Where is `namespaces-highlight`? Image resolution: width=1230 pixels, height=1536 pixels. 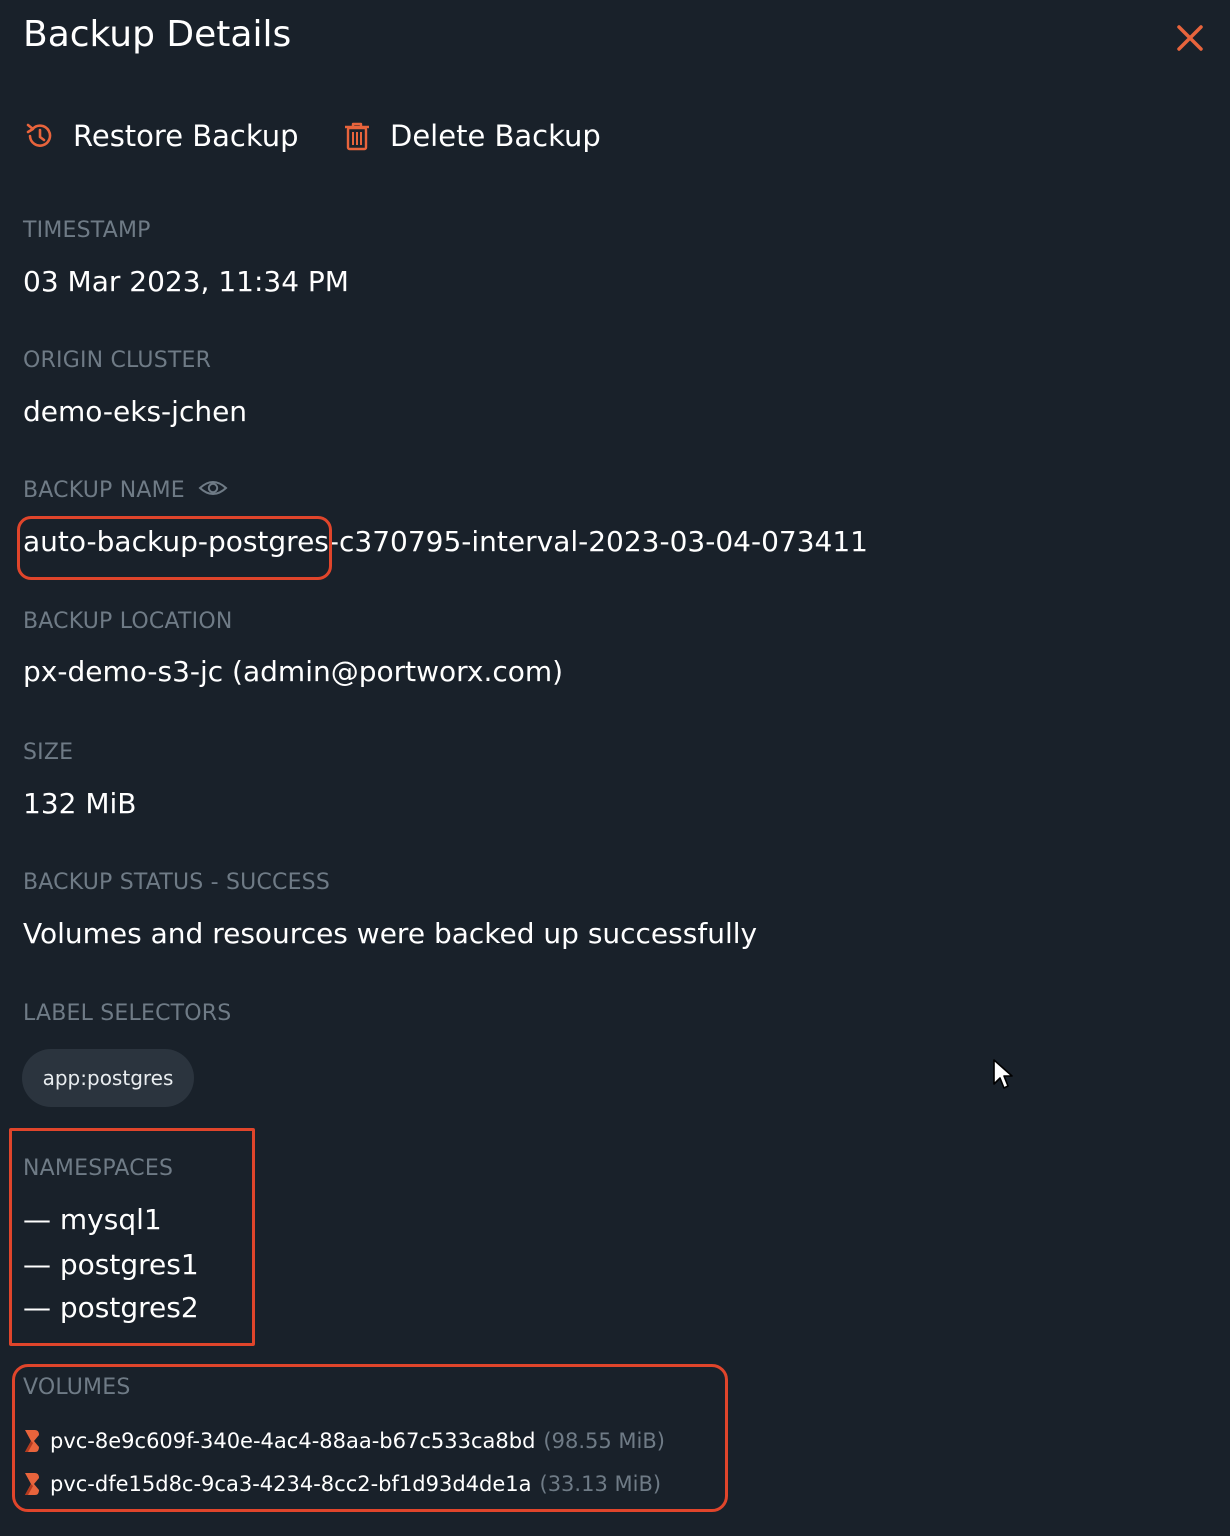
namespaces-highlight is located at coordinates (132, 1237).